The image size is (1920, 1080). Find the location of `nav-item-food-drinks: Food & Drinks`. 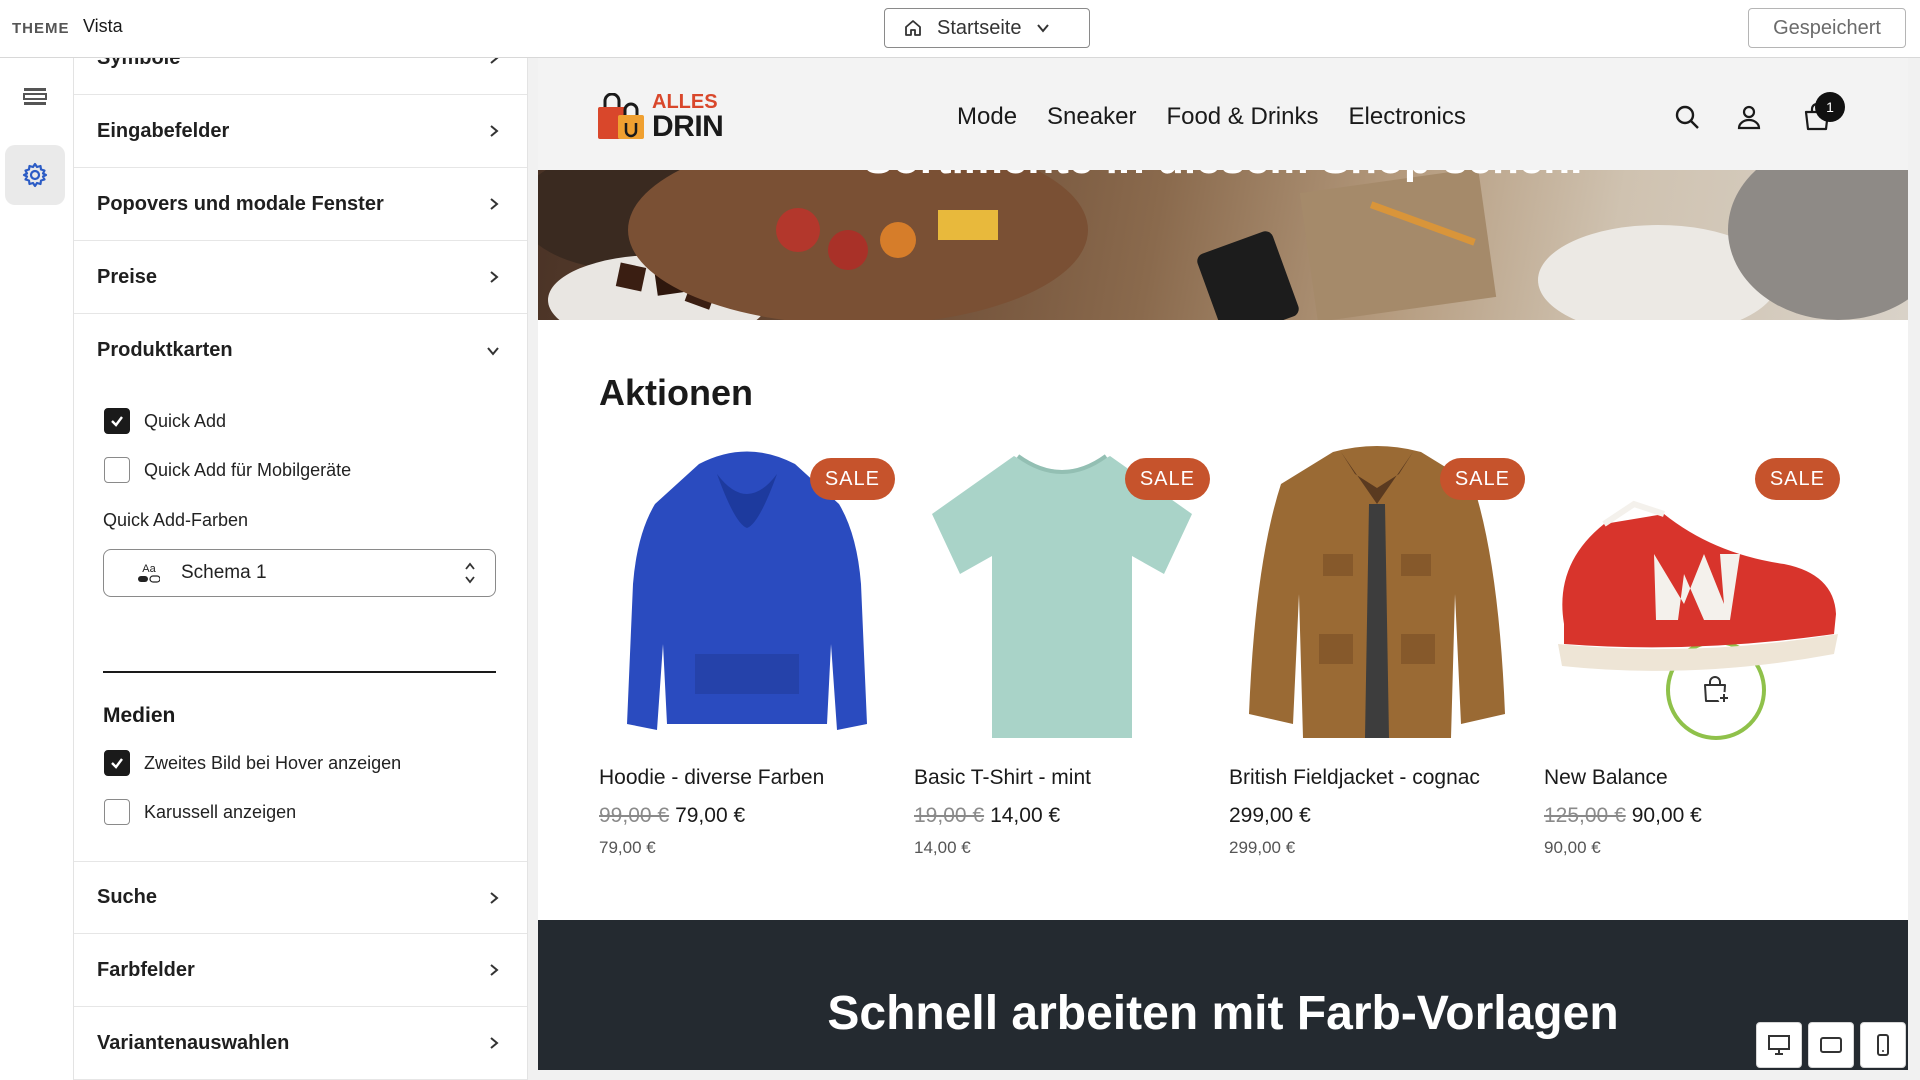

nav-item-food-drinks: Food & Drinks is located at coordinates (1242, 117).